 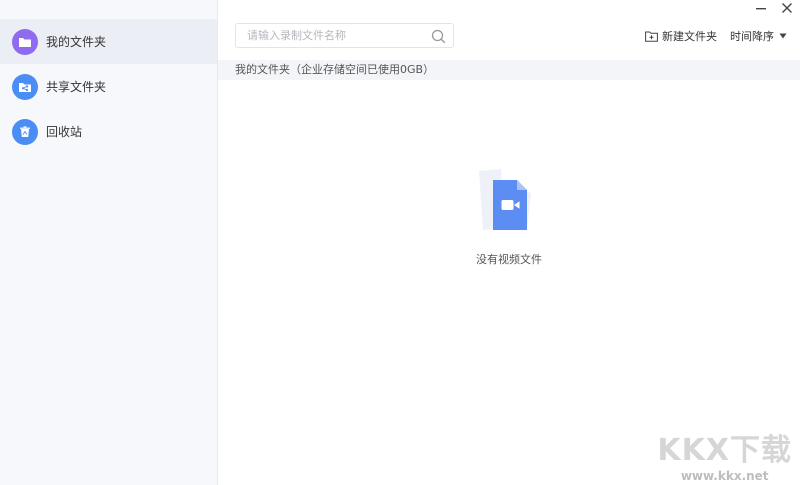 I want to click on breadcrumb: 我的文件夹（企业存储空间已使用0GB）, so click(x=509, y=70).